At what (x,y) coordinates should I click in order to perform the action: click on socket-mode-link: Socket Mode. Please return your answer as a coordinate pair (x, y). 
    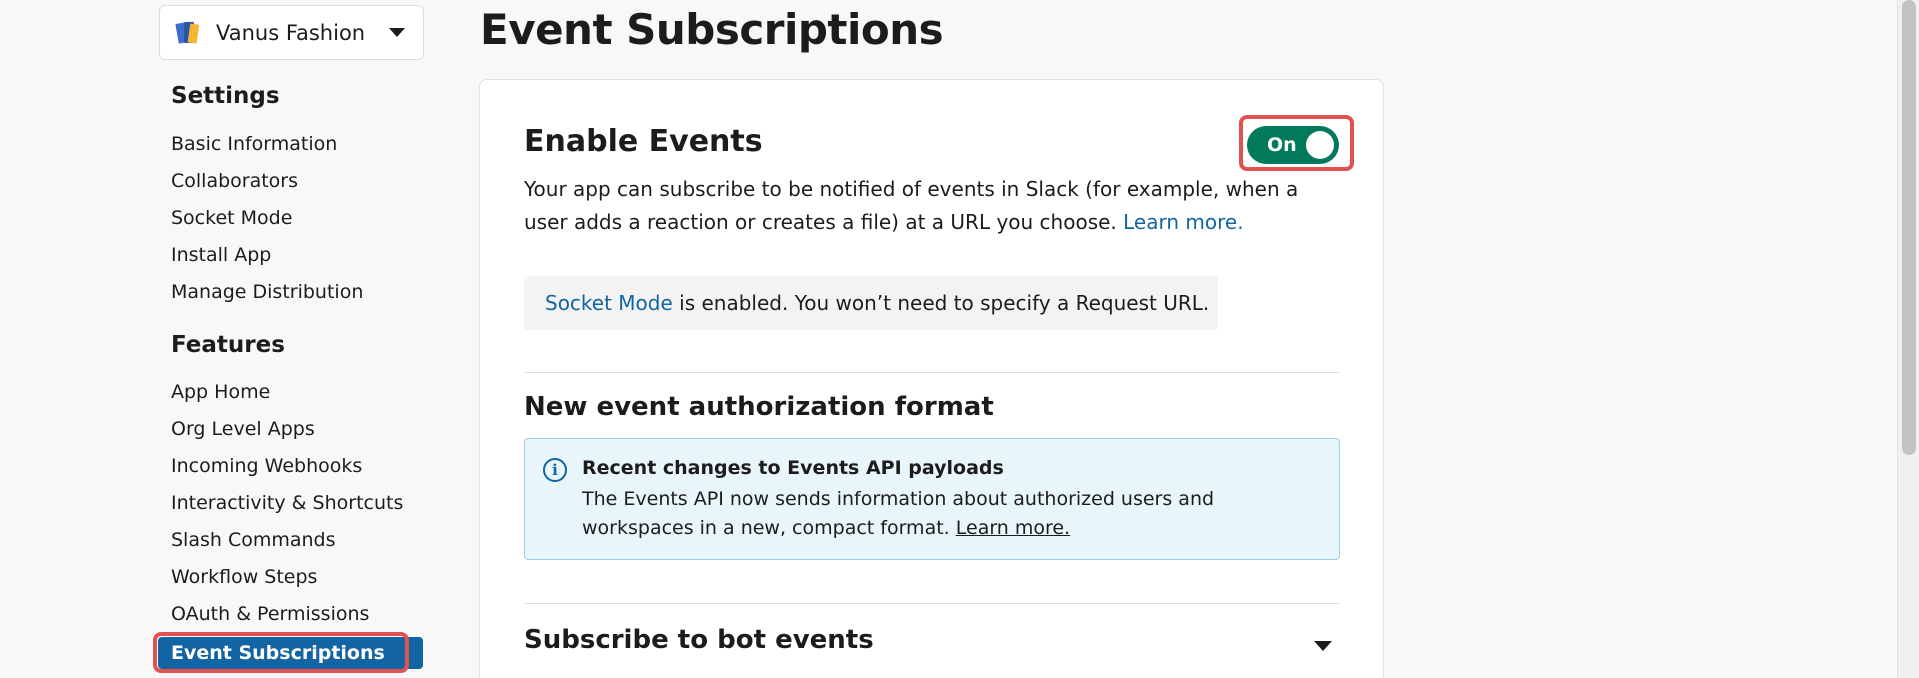
    Looking at the image, I should click on (609, 303).